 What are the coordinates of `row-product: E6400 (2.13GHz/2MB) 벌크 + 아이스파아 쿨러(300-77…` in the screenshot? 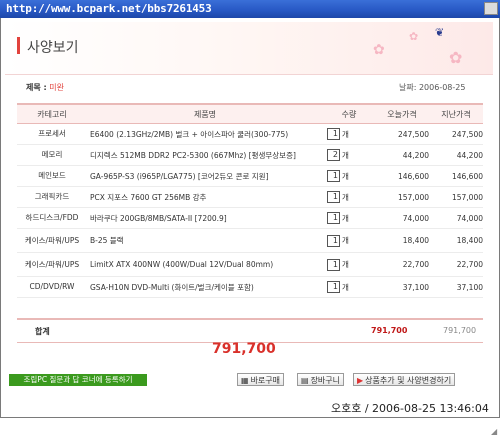 It's located at (205, 134).